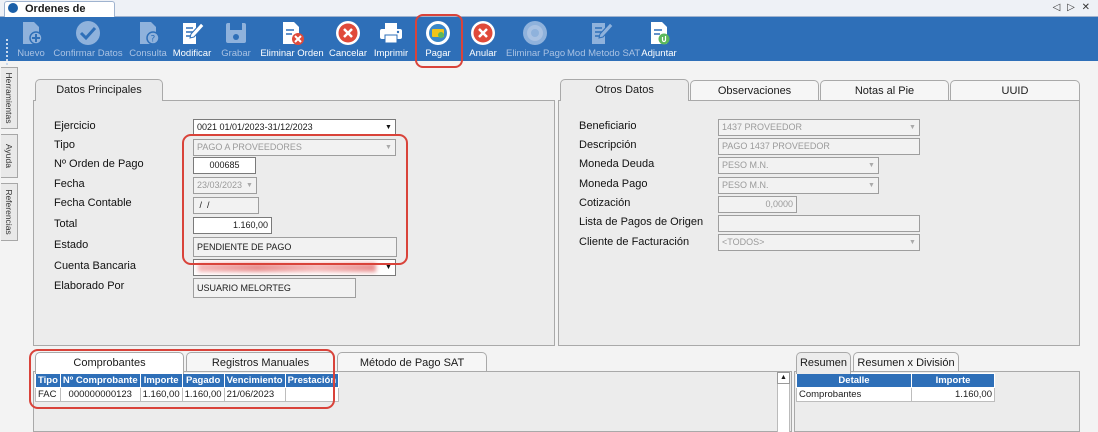 The image size is (1098, 432). I want to click on cotizacion-label: Cotización, so click(605, 203).